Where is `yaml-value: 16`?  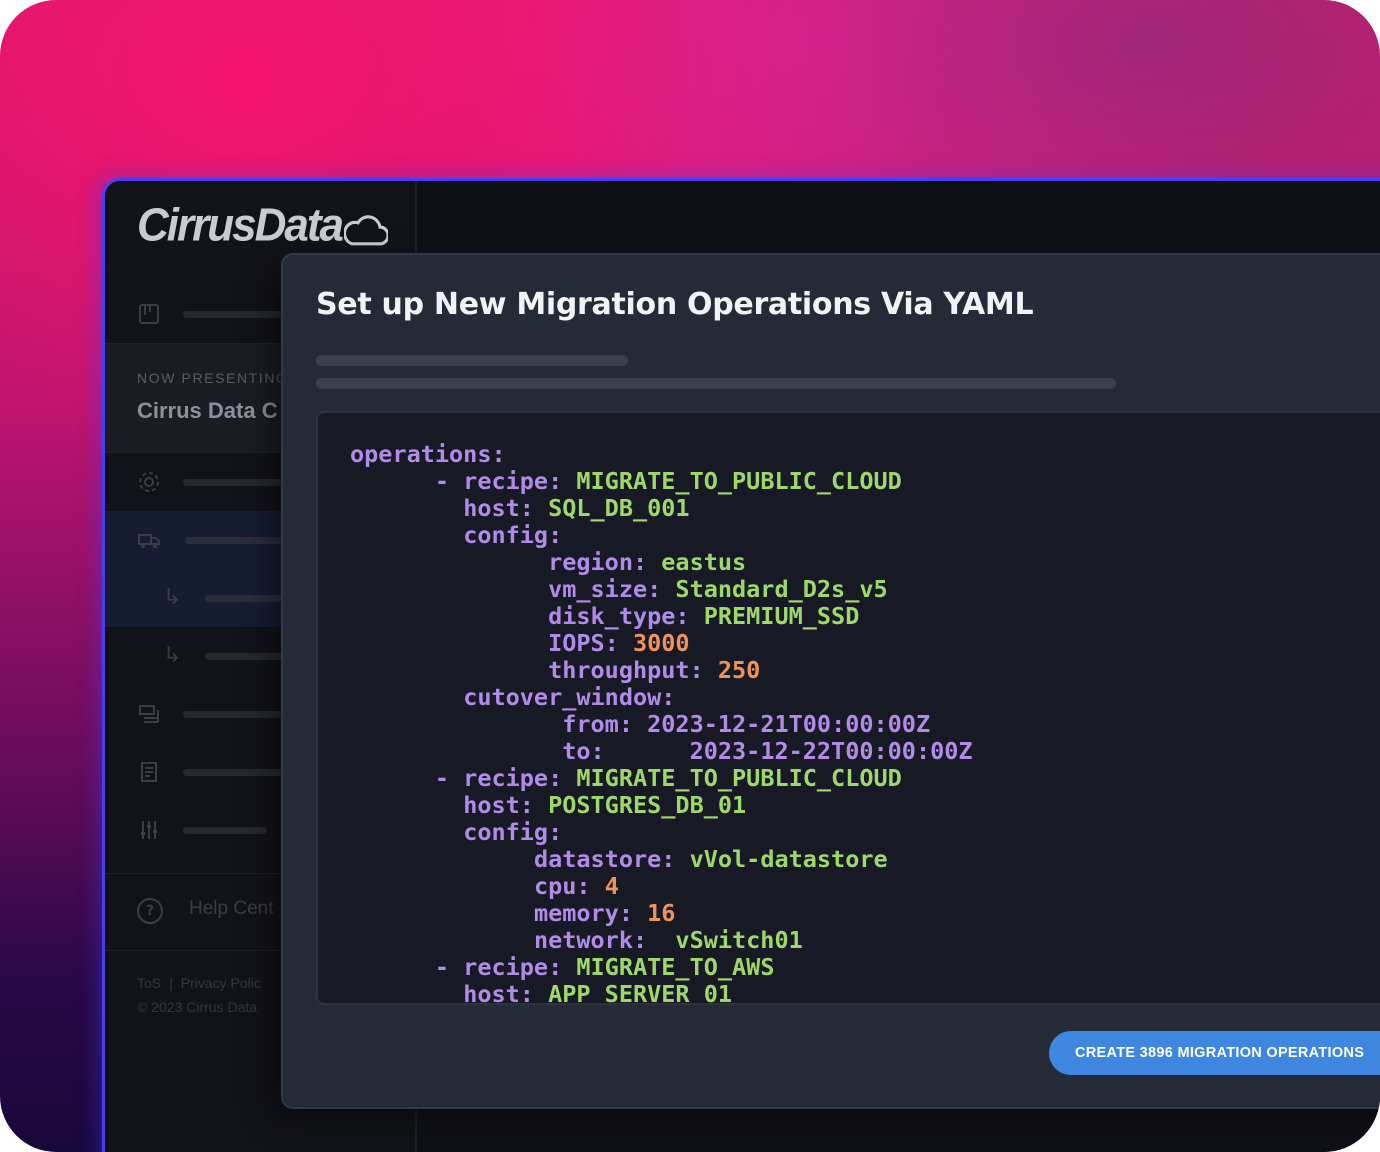
yaml-value: 16 is located at coordinates (661, 913).